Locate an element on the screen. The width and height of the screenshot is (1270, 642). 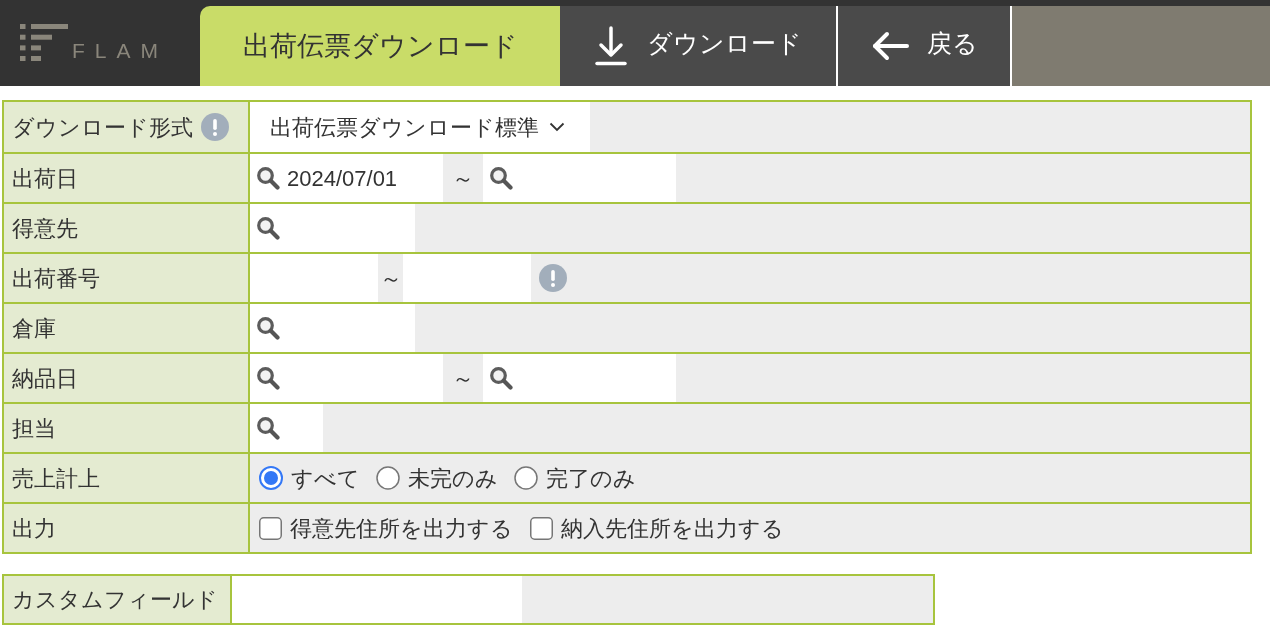
checkbox-option: 得意先住所を出力する is located at coordinates (386, 528).